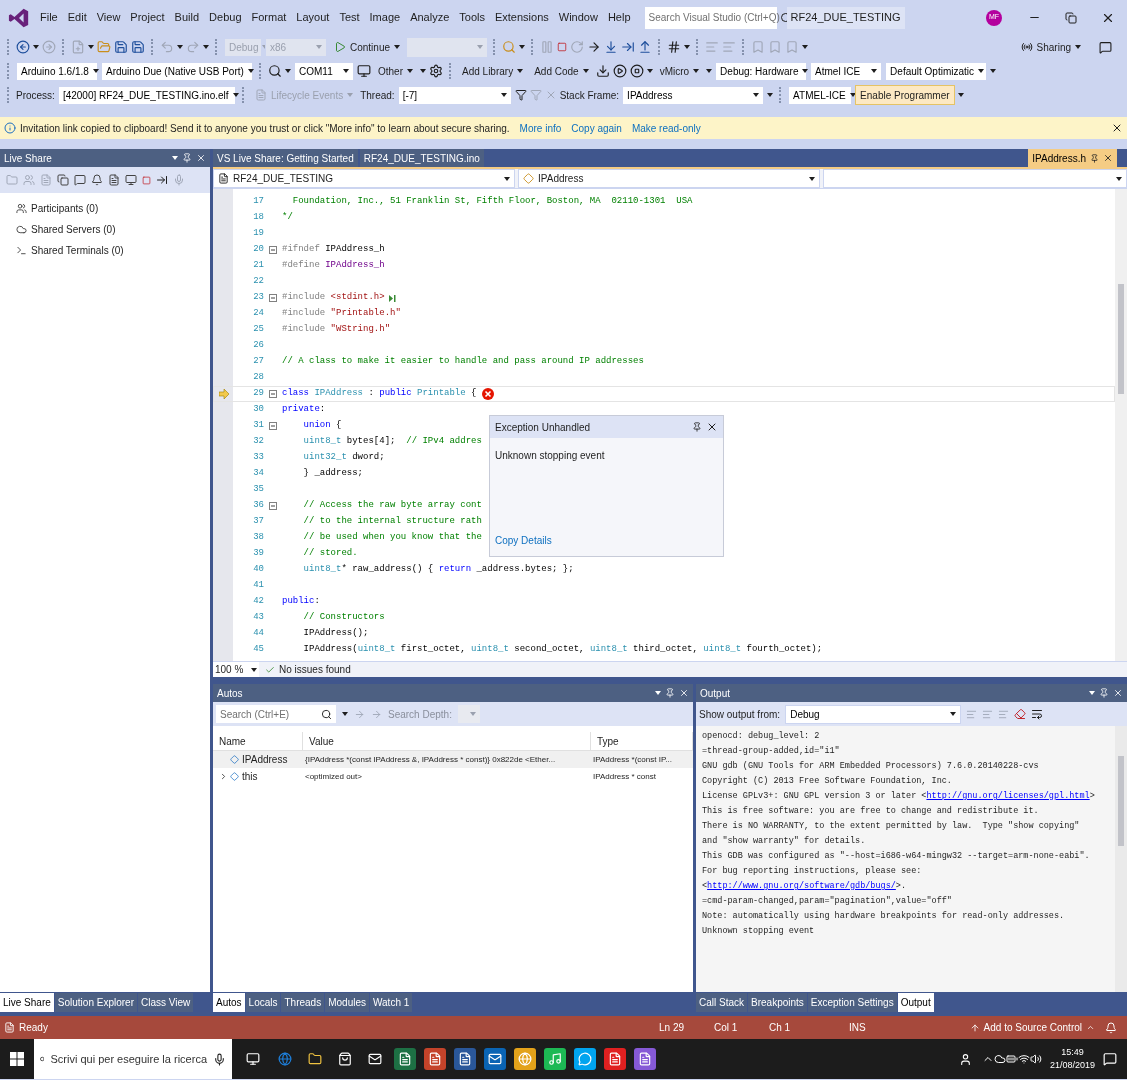 This screenshot has width=1127, height=1080. What do you see at coordinates (777, 1002) in the screenshot?
I see `panel-tab: Breakpoints` at bounding box center [777, 1002].